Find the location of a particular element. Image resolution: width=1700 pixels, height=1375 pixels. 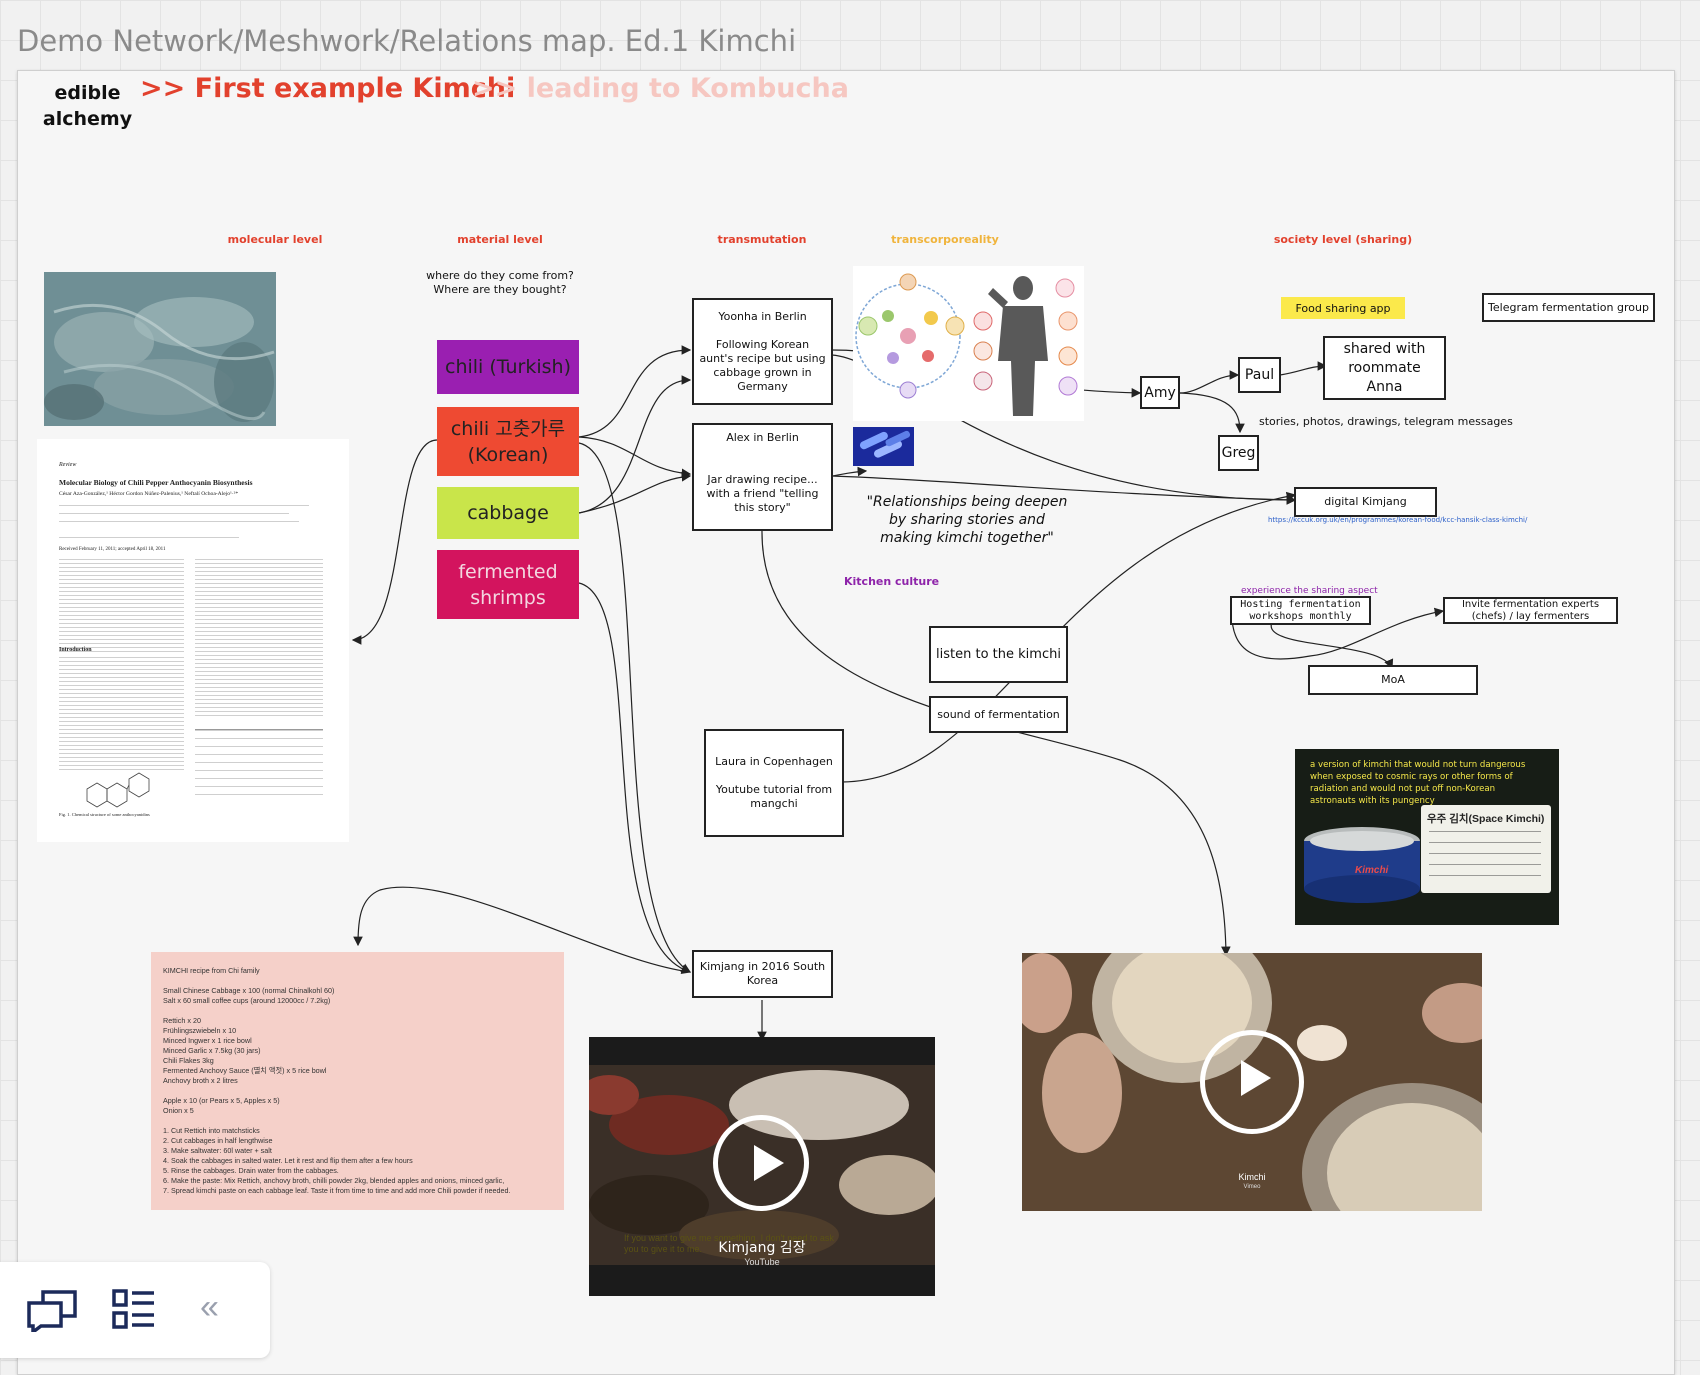

paper-abstract-text is located at coordinates (121, 606).